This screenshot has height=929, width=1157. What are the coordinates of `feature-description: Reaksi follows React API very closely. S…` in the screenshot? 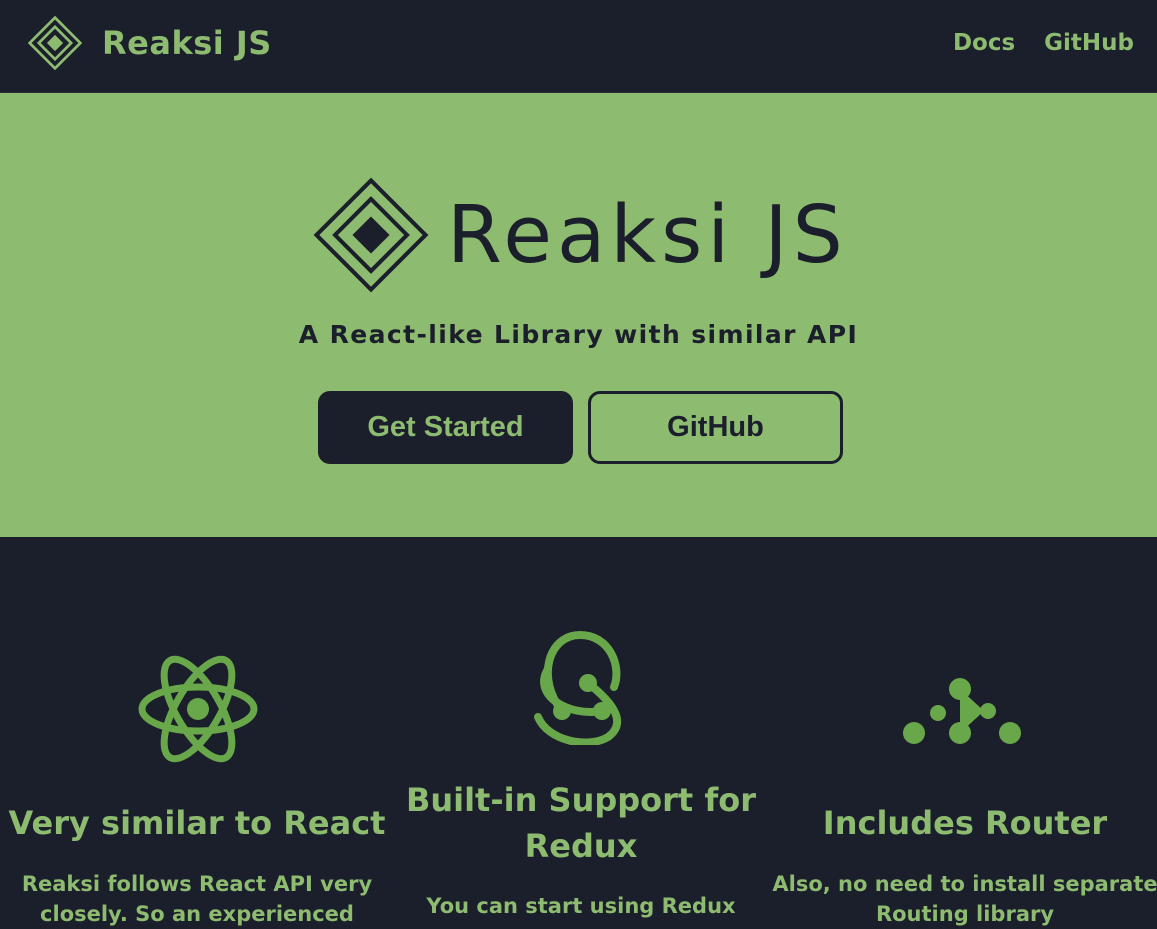 It's located at (197, 899).